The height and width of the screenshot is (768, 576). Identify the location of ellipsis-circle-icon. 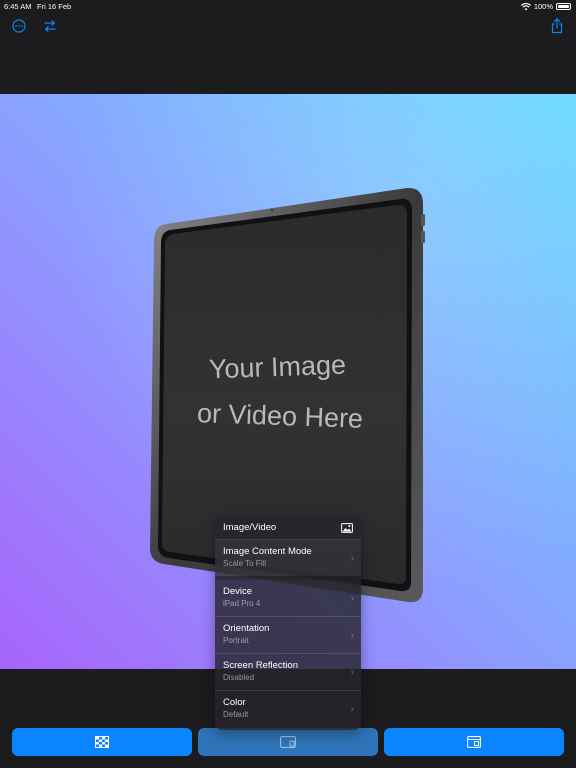
(19, 26).